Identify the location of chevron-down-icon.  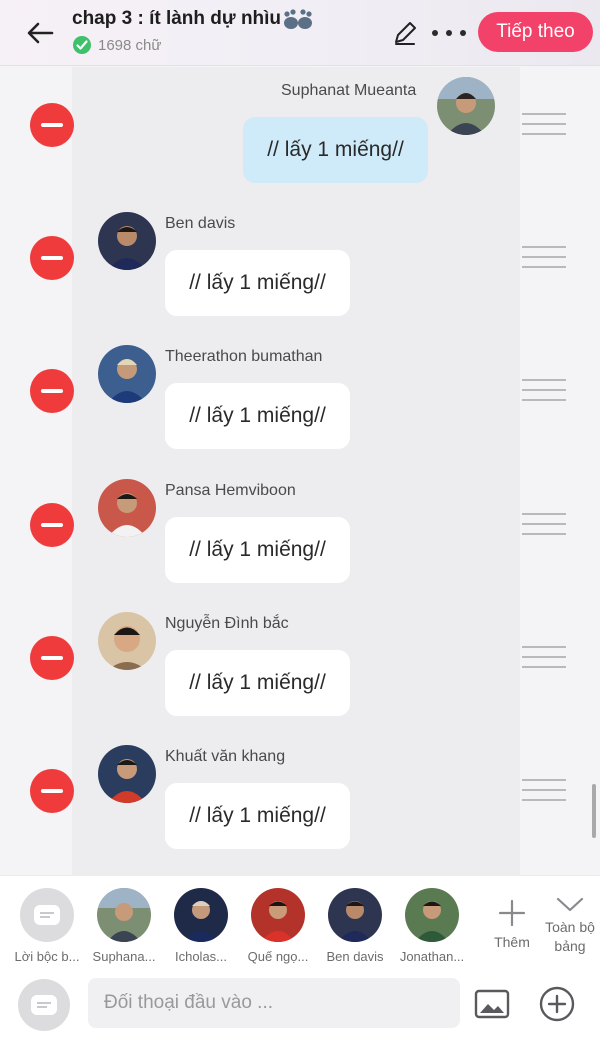
(570, 904).